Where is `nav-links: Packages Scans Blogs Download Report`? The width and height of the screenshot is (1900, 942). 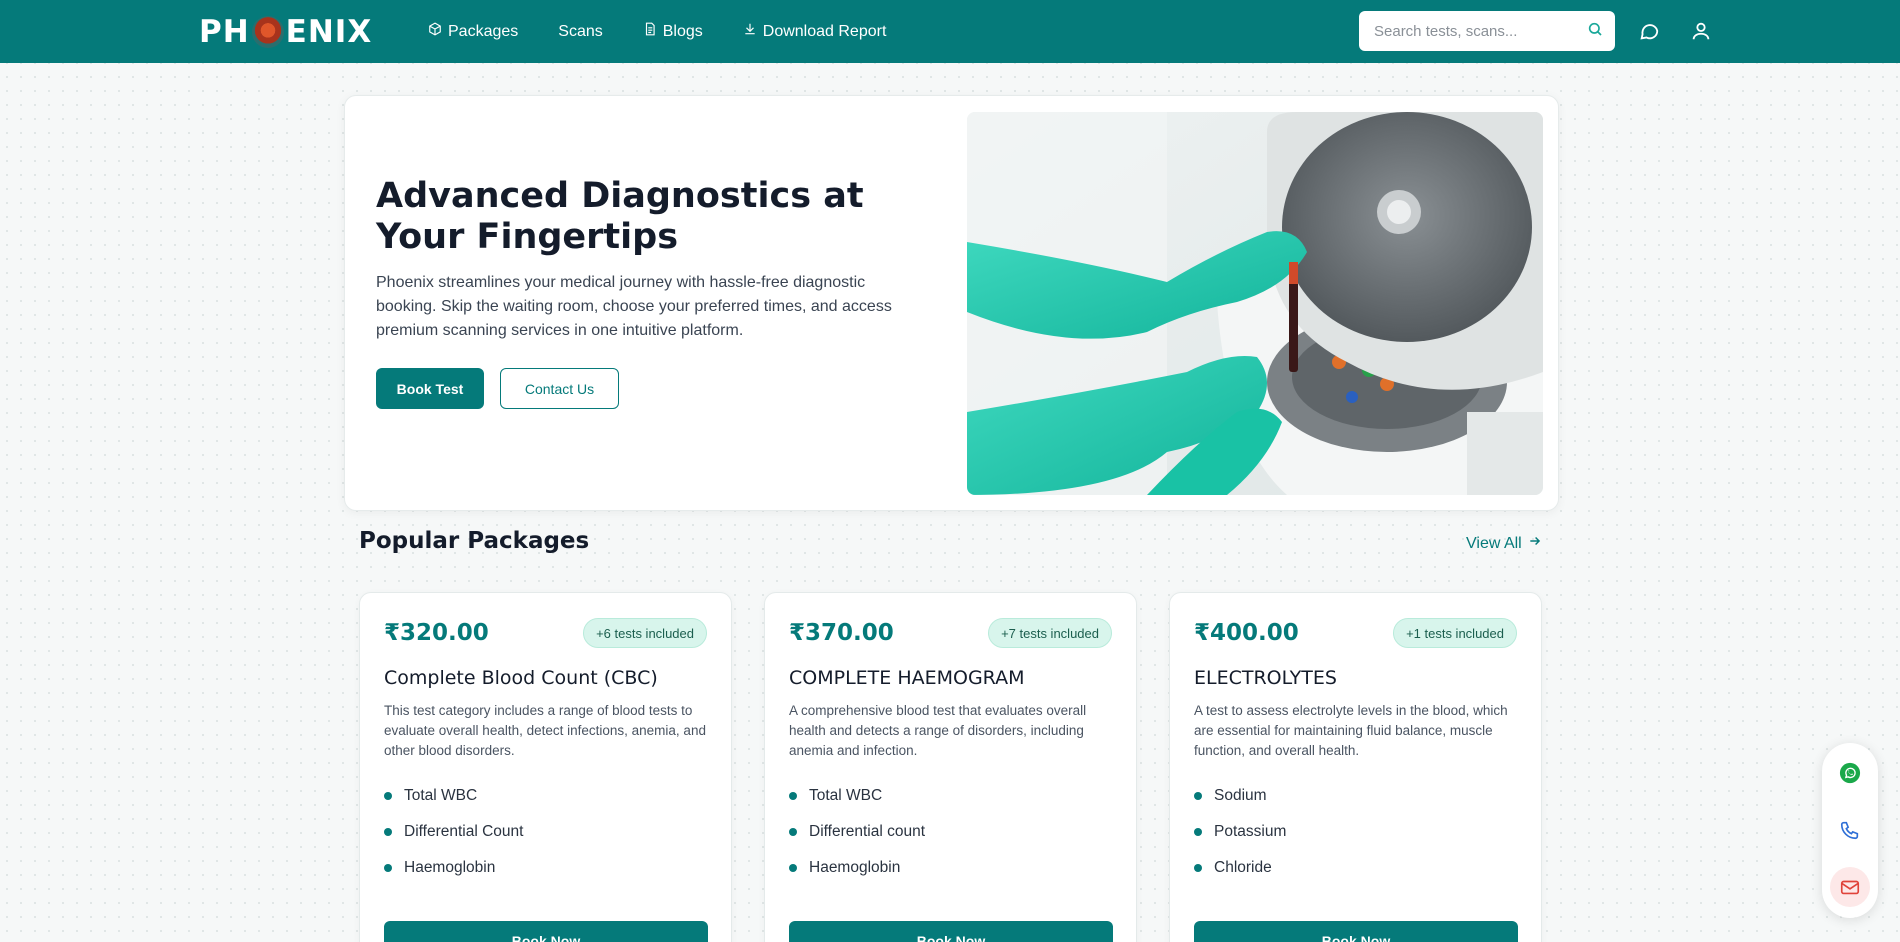
nav-links: Packages Scans Blogs Download Report is located at coordinates (677, 31).